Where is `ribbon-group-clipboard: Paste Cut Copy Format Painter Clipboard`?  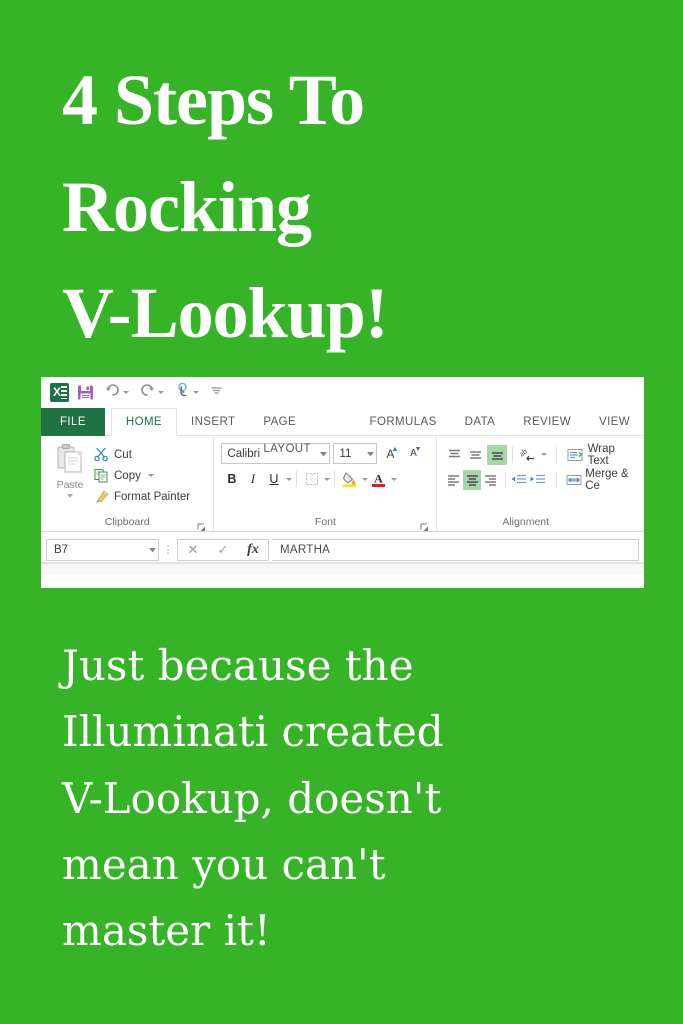
ribbon-group-clipboard: Paste Cut Copy Format Painter Clipboard is located at coordinates (127, 484).